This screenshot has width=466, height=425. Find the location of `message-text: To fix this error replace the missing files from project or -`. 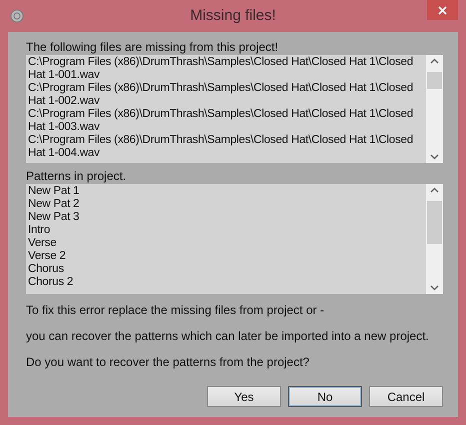

message-text: To fix this error replace the missing files from project or - is located at coordinates (176, 310).